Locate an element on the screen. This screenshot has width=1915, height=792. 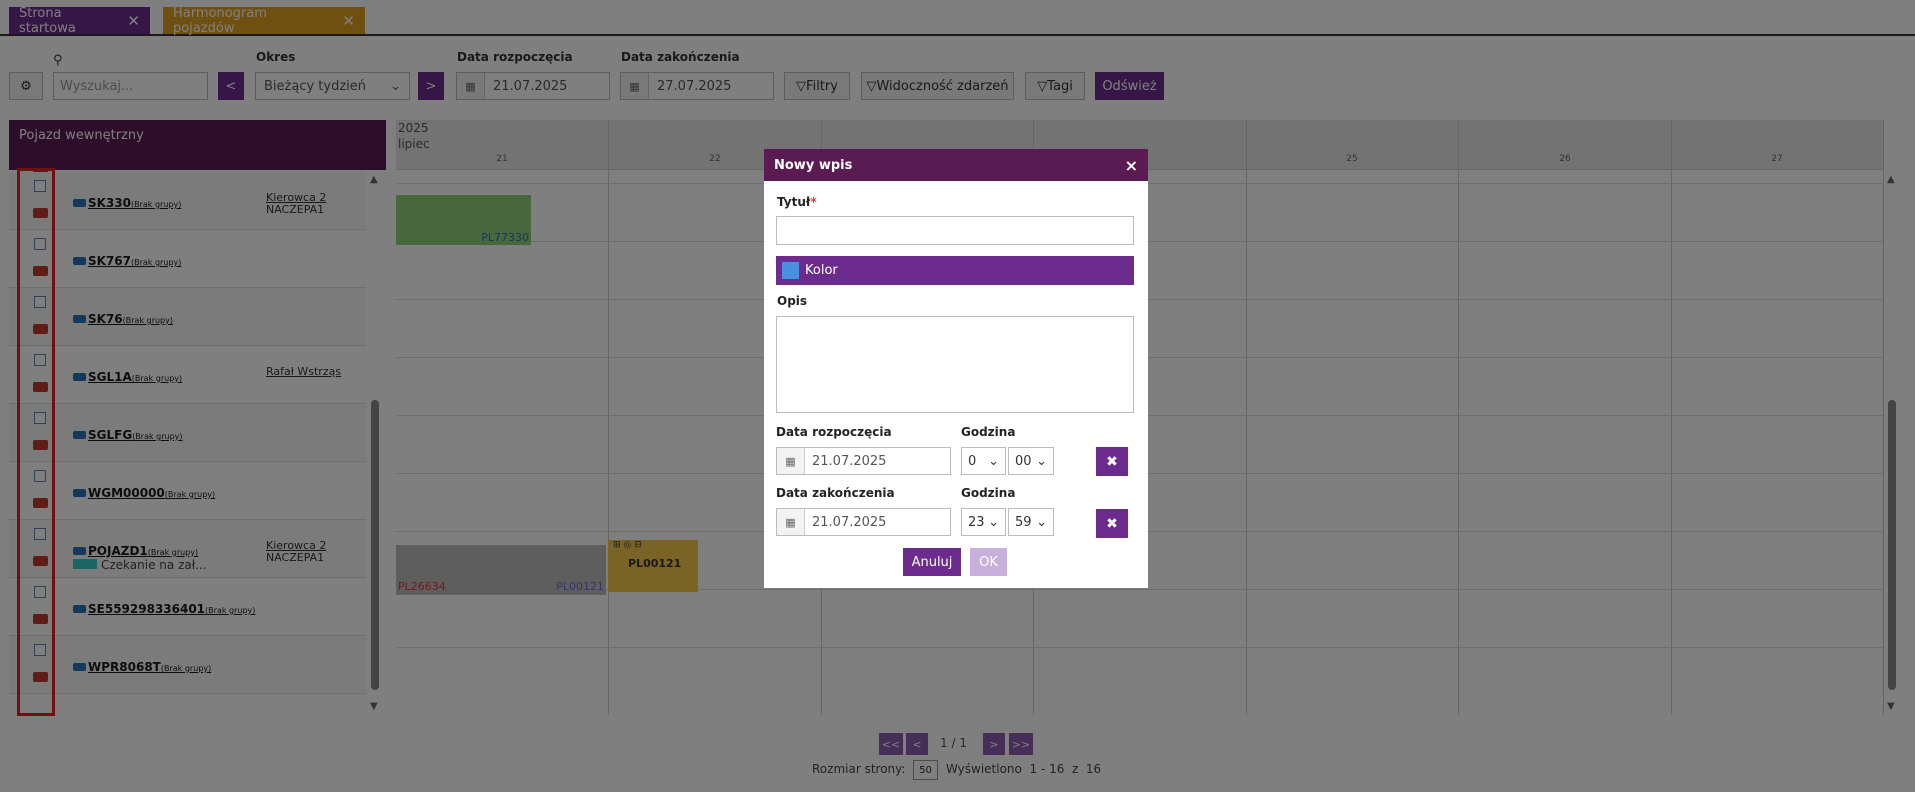
tytul-label-text: Tytuł is located at coordinates (794, 202).